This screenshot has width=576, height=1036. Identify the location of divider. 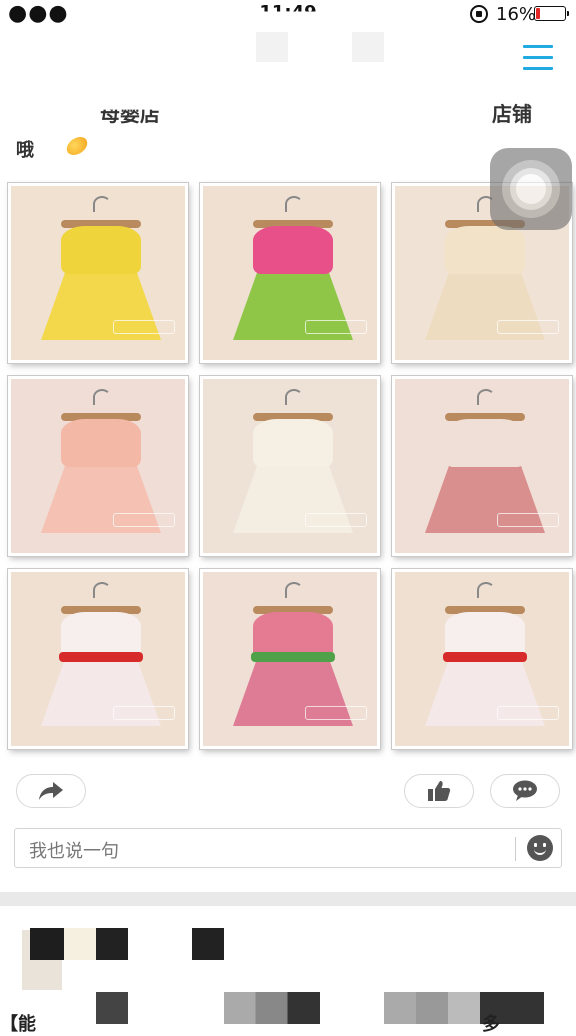
(515, 849).